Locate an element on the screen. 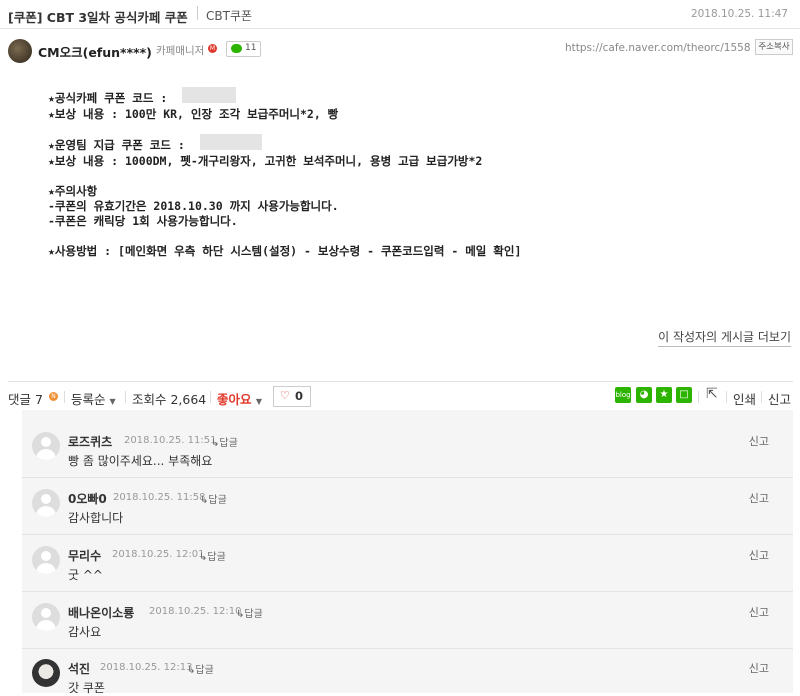 The height and width of the screenshot is (696, 800). report-button: 신고 is located at coordinates (779, 398).